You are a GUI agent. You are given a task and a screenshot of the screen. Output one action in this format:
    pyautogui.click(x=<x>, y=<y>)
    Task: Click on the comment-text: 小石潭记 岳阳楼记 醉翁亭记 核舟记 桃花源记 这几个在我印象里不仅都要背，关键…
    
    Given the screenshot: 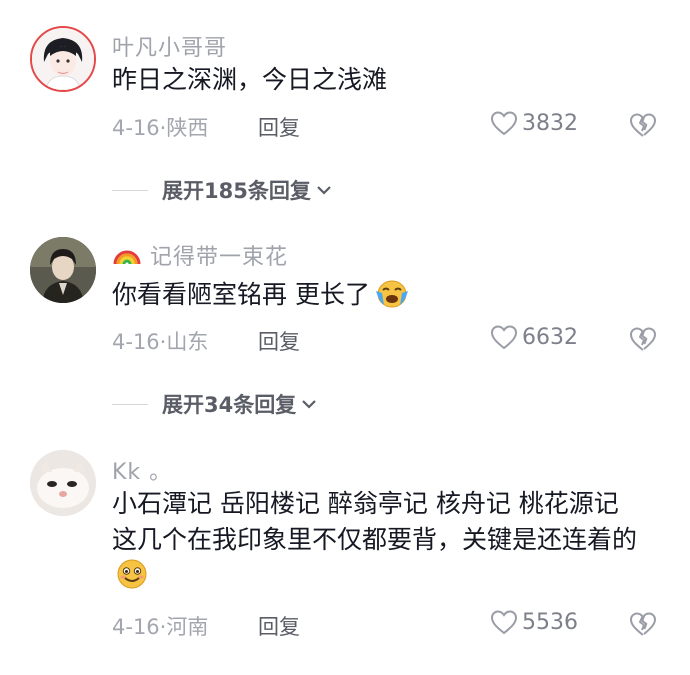 What is the action you would take?
    pyautogui.click(x=381, y=540)
    